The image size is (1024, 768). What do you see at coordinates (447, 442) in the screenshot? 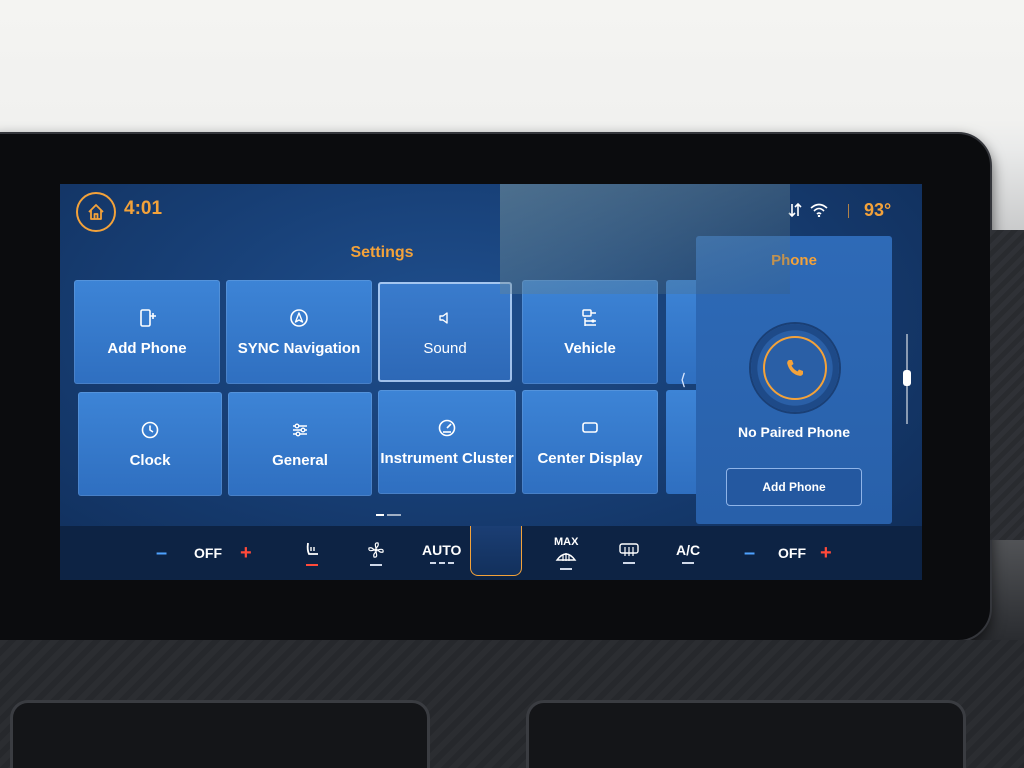
I see `tile-instrument-cluster: Instrument Cluster` at bounding box center [447, 442].